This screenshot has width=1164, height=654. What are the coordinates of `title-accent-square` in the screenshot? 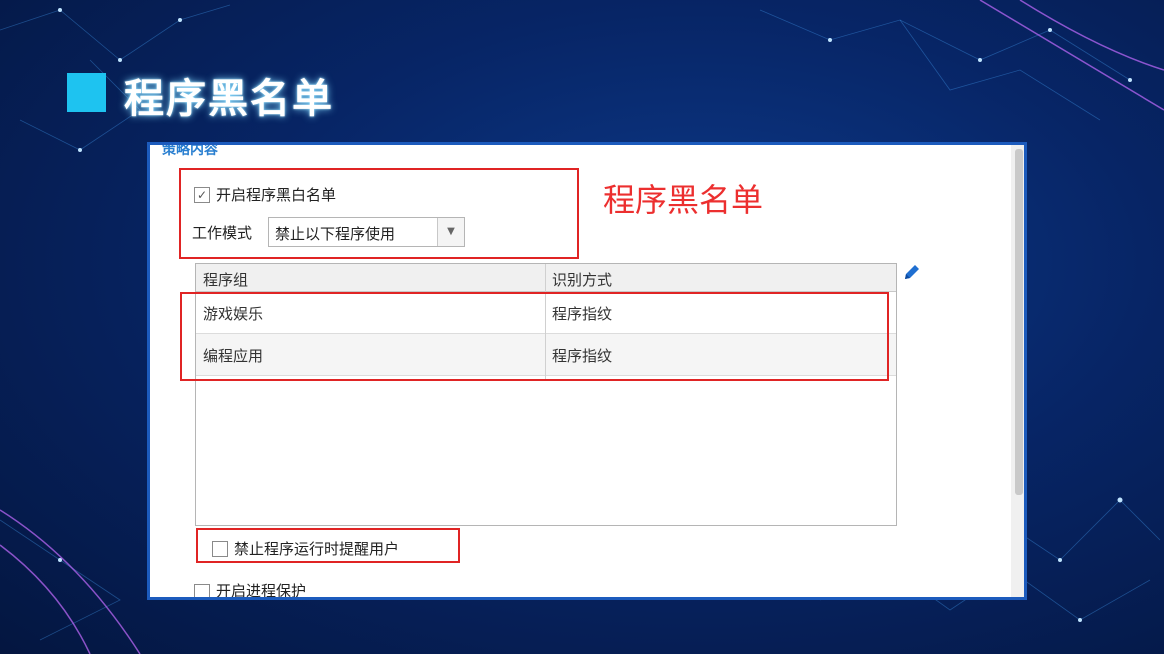 It's located at (86, 92).